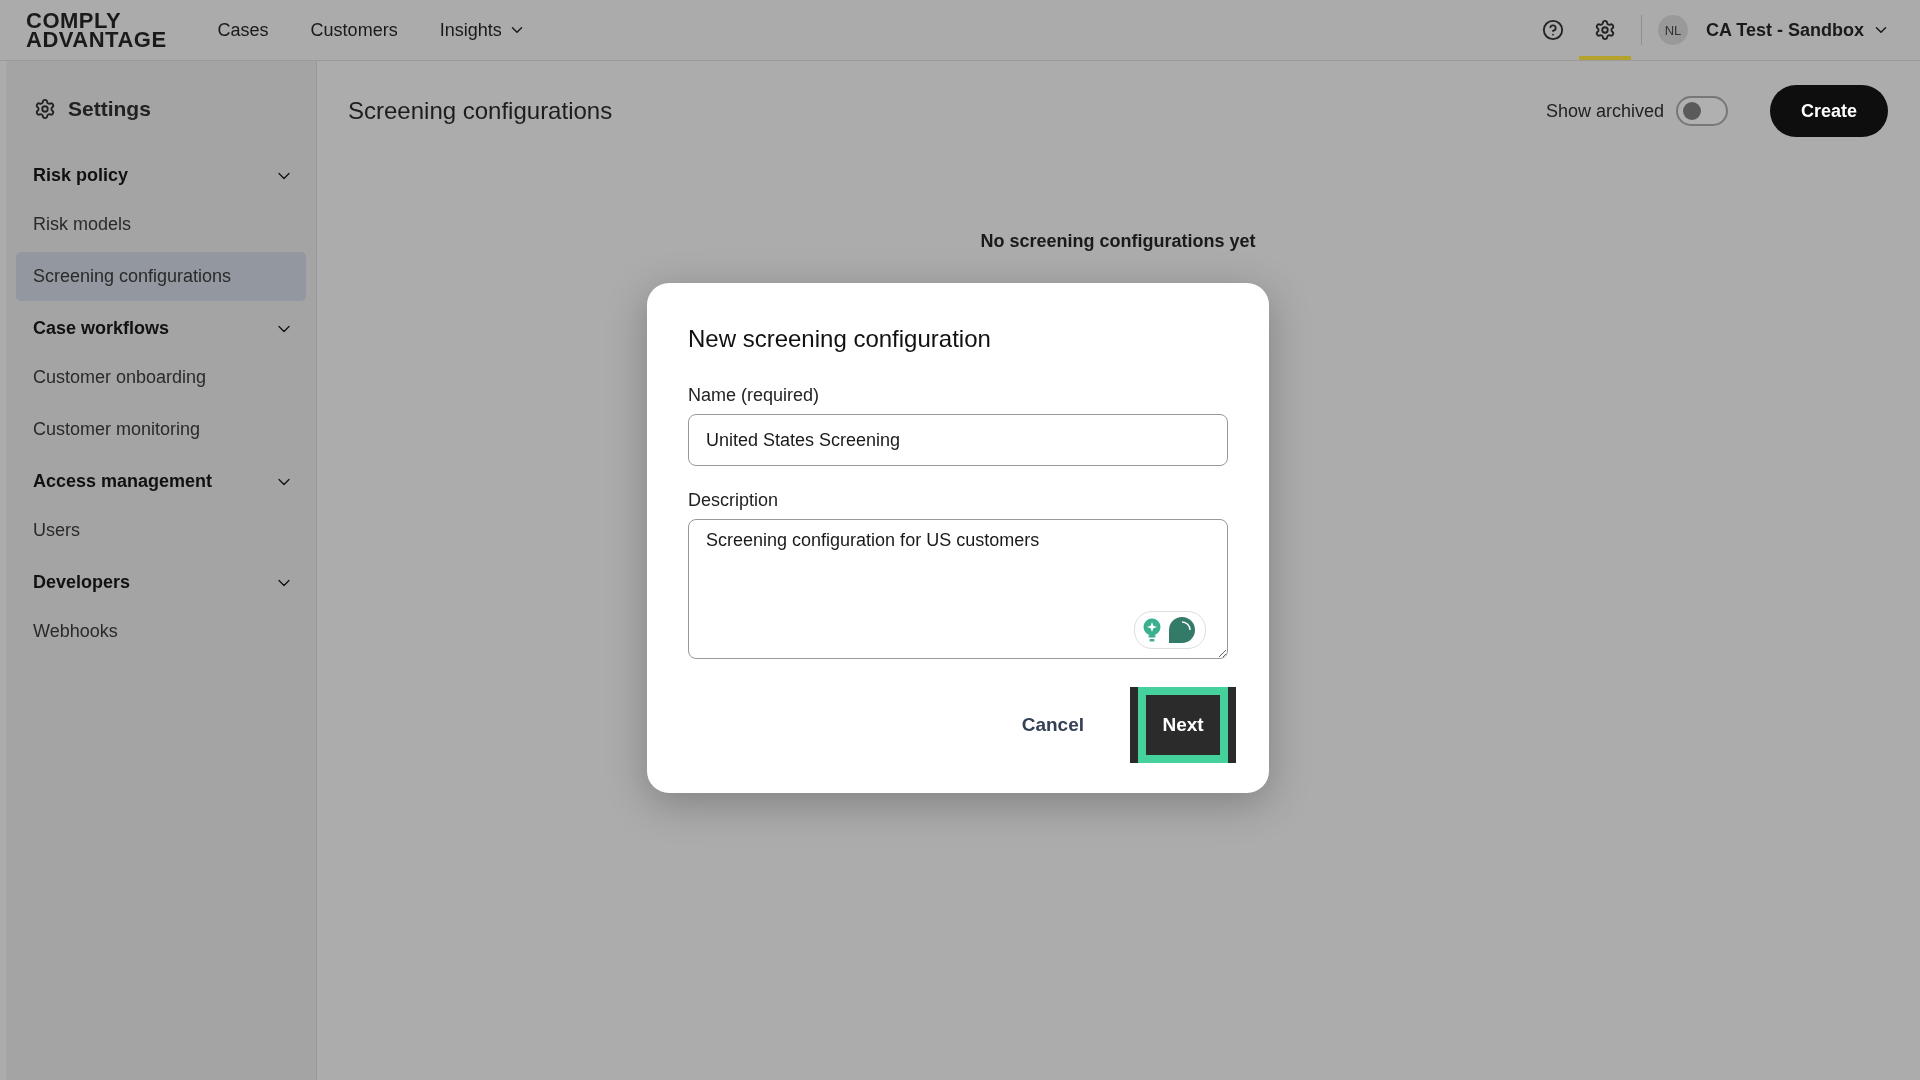 The height and width of the screenshot is (1080, 1920). Describe the element at coordinates (161, 328) in the screenshot. I see `section-header: Case workflows` at that location.